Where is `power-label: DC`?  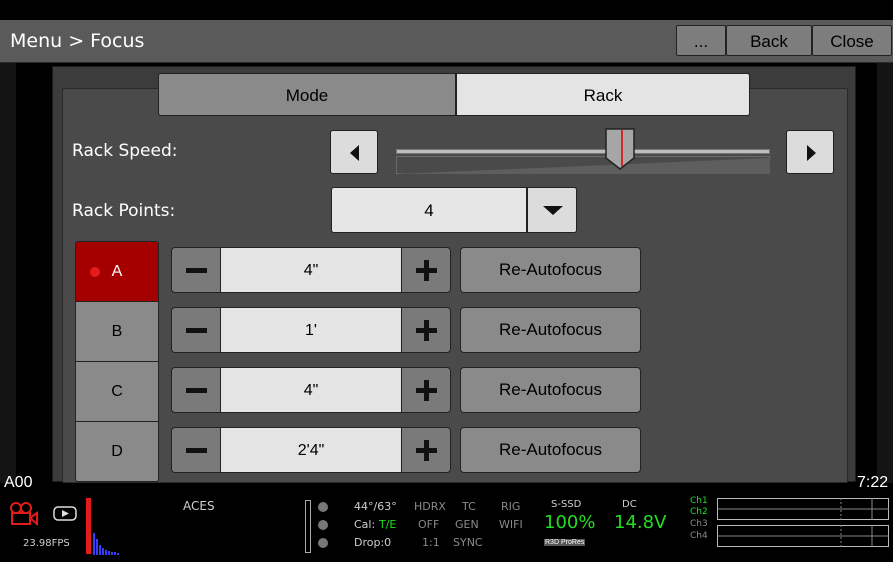
power-label: DC is located at coordinates (629, 504).